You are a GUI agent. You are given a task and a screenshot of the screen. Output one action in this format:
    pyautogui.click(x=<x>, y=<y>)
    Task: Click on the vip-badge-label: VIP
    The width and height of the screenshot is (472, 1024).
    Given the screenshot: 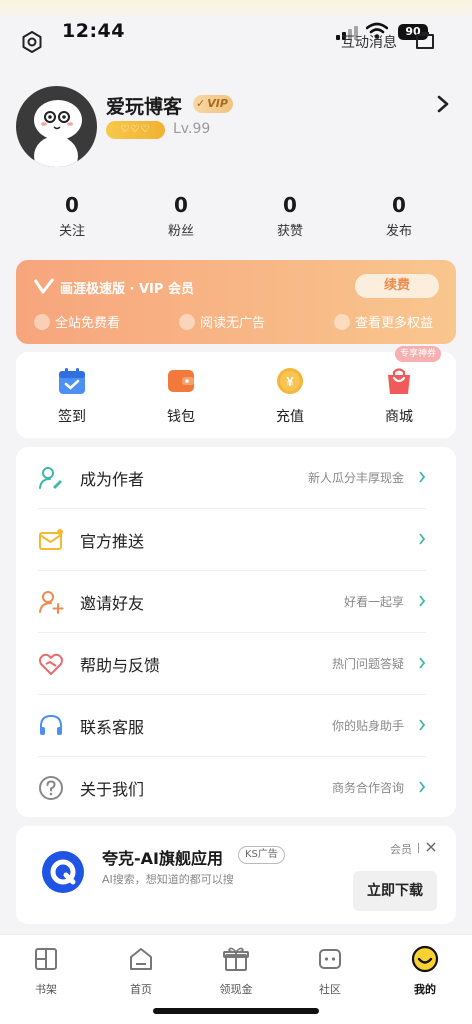 What is the action you would take?
    pyautogui.click(x=217, y=103)
    